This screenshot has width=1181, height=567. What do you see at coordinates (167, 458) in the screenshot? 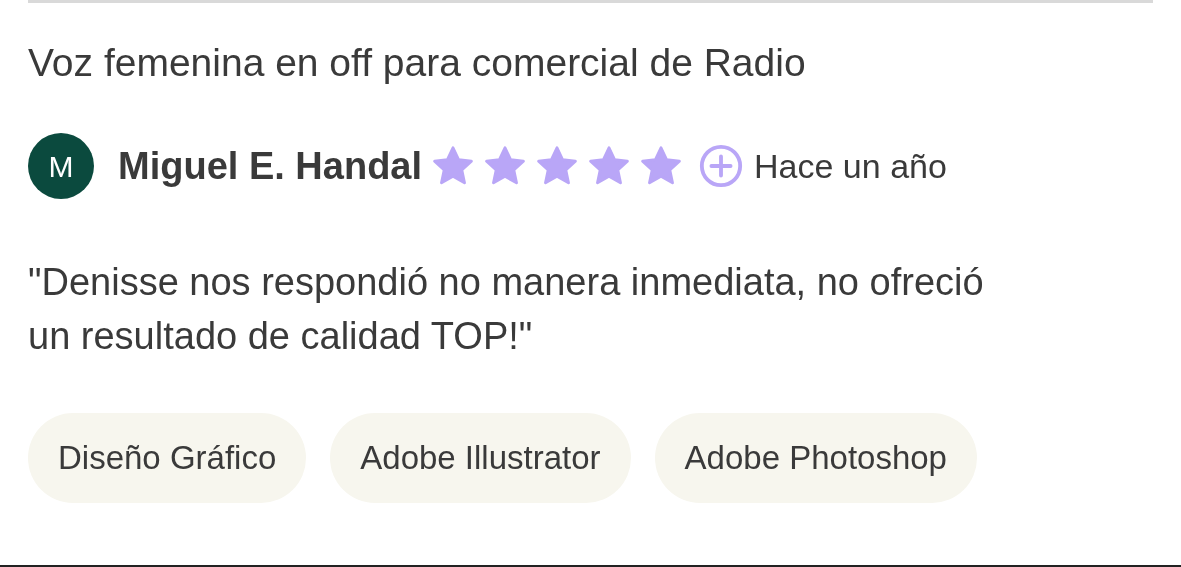
I see `skill-tag: Diseño Gráfico` at bounding box center [167, 458].